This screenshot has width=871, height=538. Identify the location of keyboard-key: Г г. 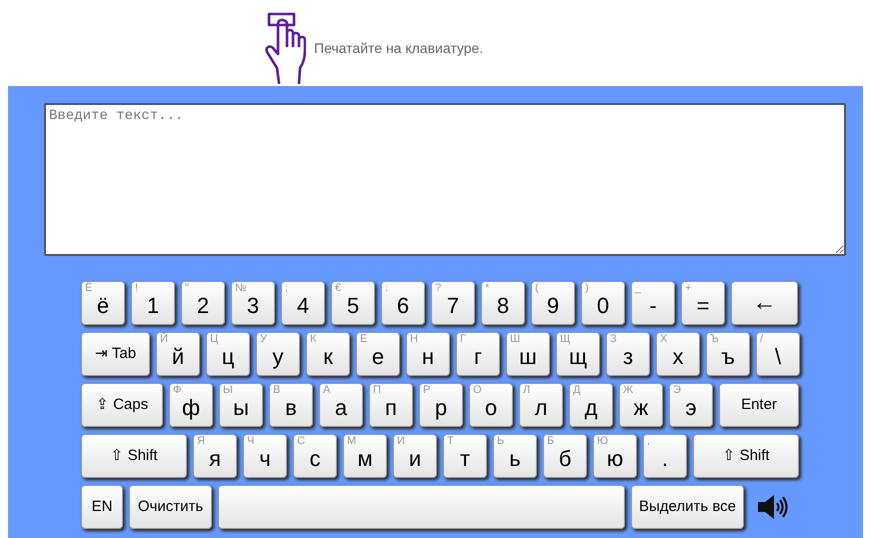
(478, 354).